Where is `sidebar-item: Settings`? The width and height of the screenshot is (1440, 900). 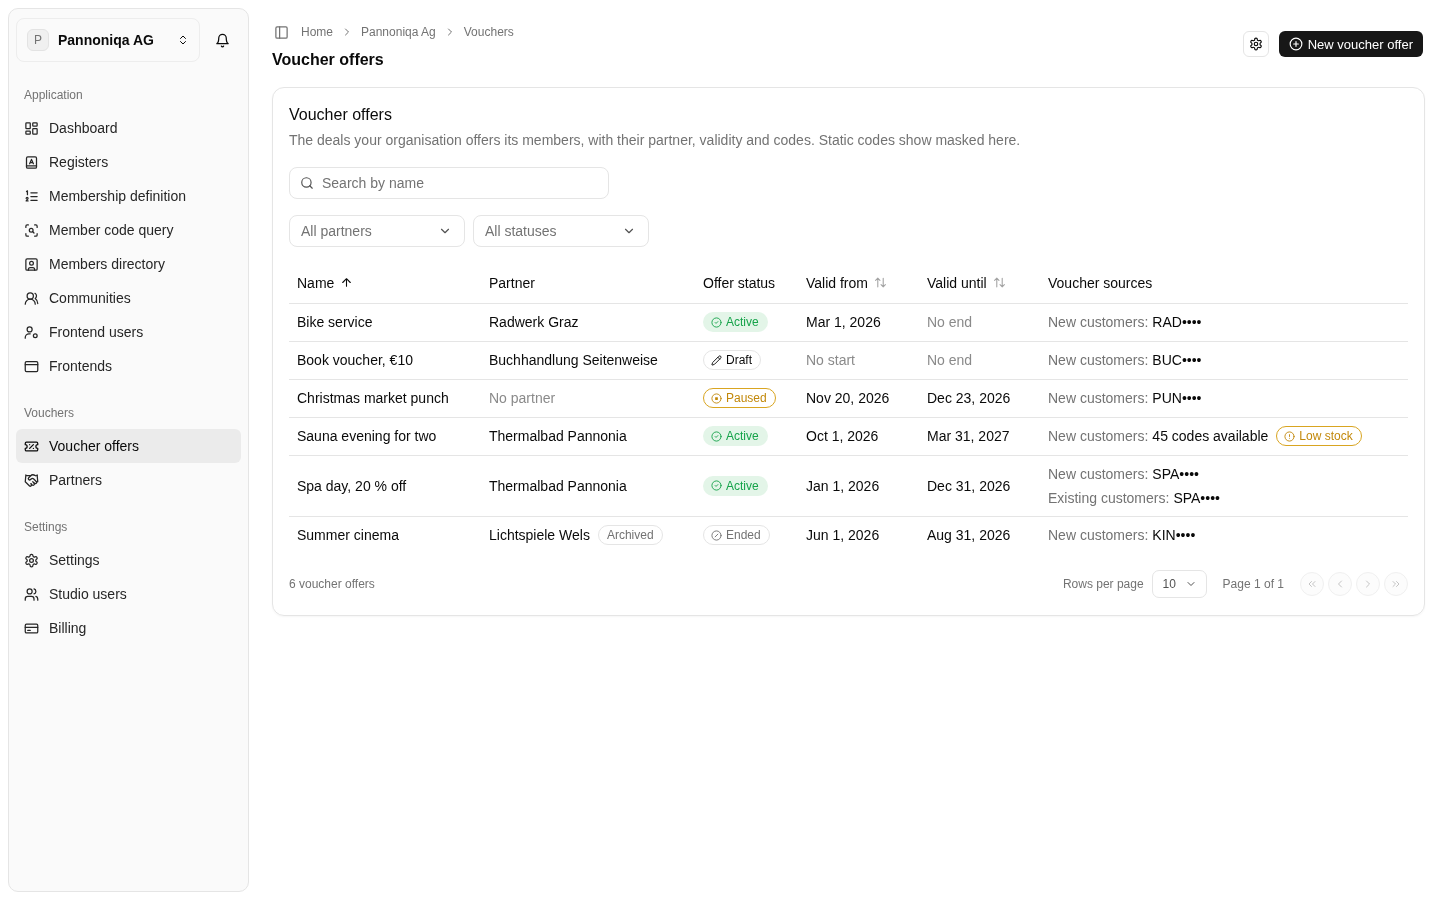 sidebar-item: Settings is located at coordinates (128, 560).